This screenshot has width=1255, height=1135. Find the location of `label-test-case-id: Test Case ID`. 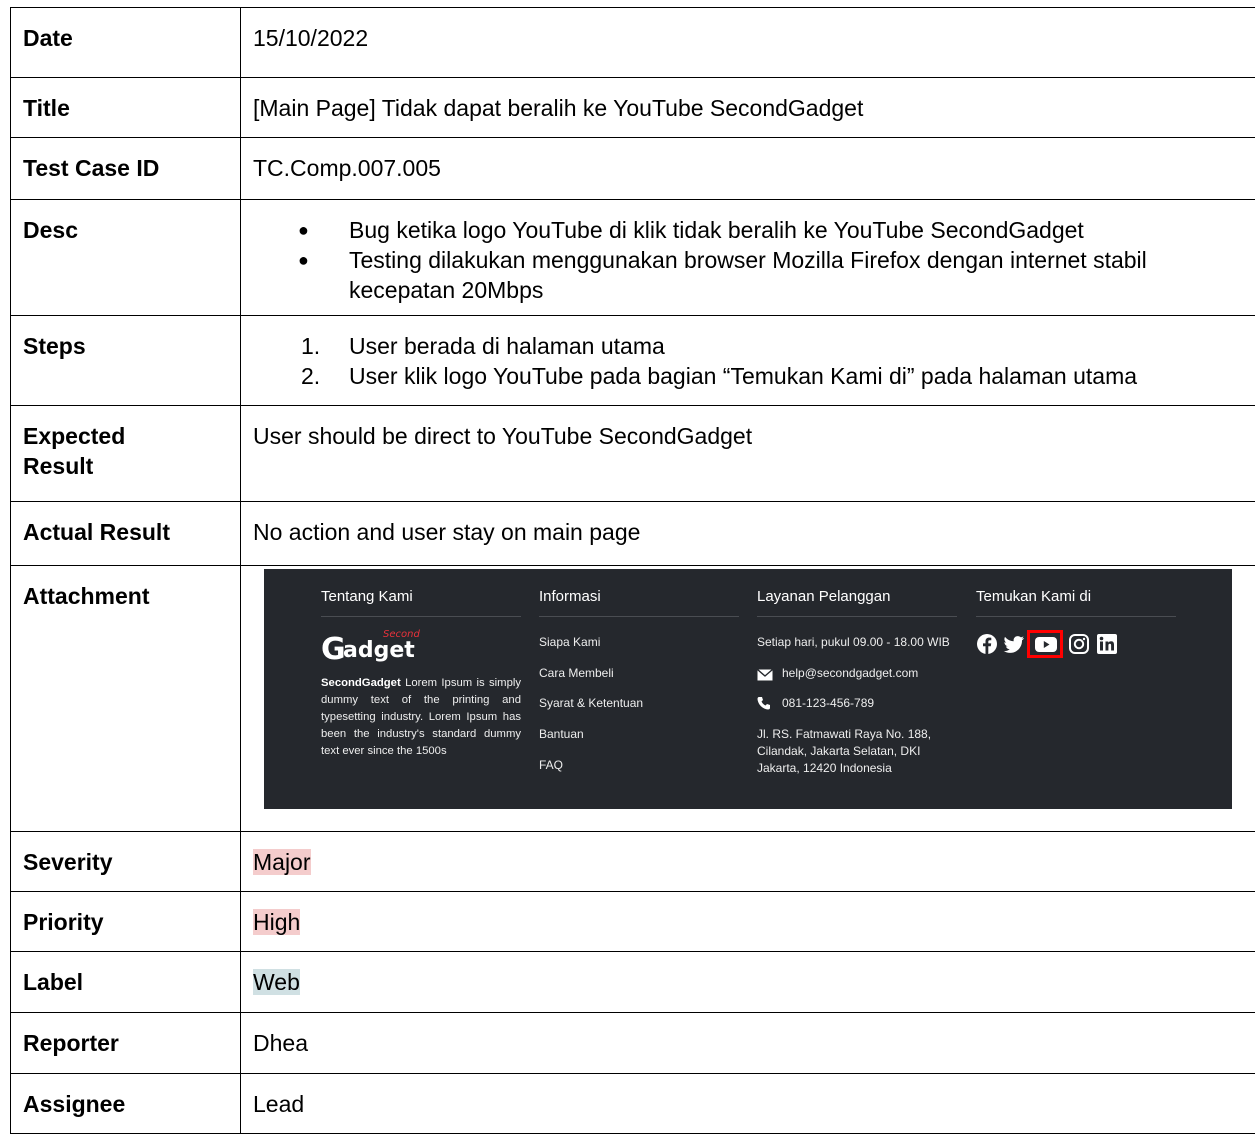

label-test-case-id: Test Case ID is located at coordinates (125, 168).